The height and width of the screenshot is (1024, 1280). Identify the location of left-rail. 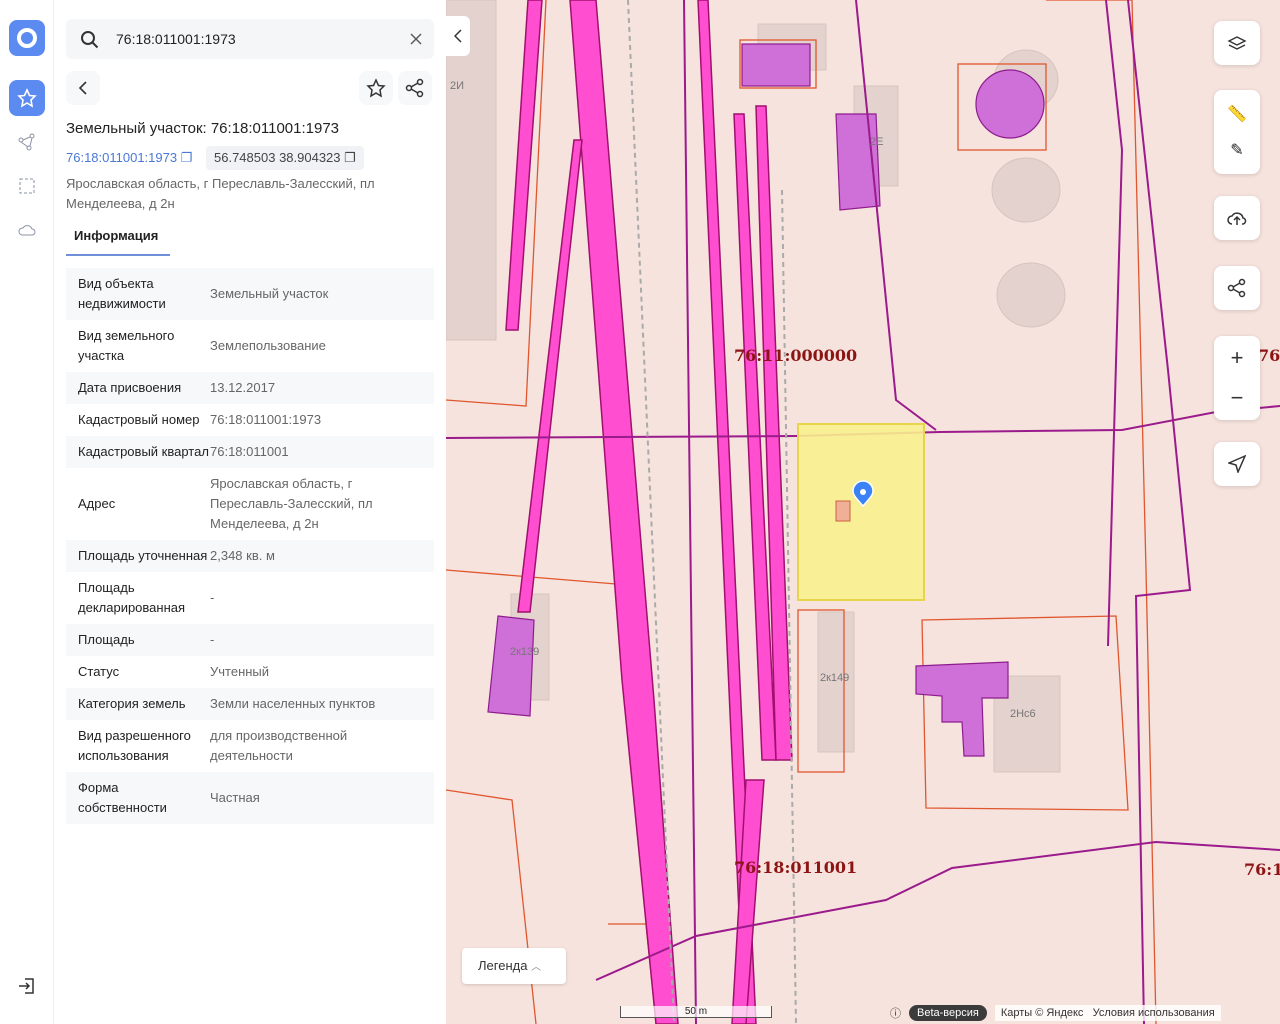
(27, 512).